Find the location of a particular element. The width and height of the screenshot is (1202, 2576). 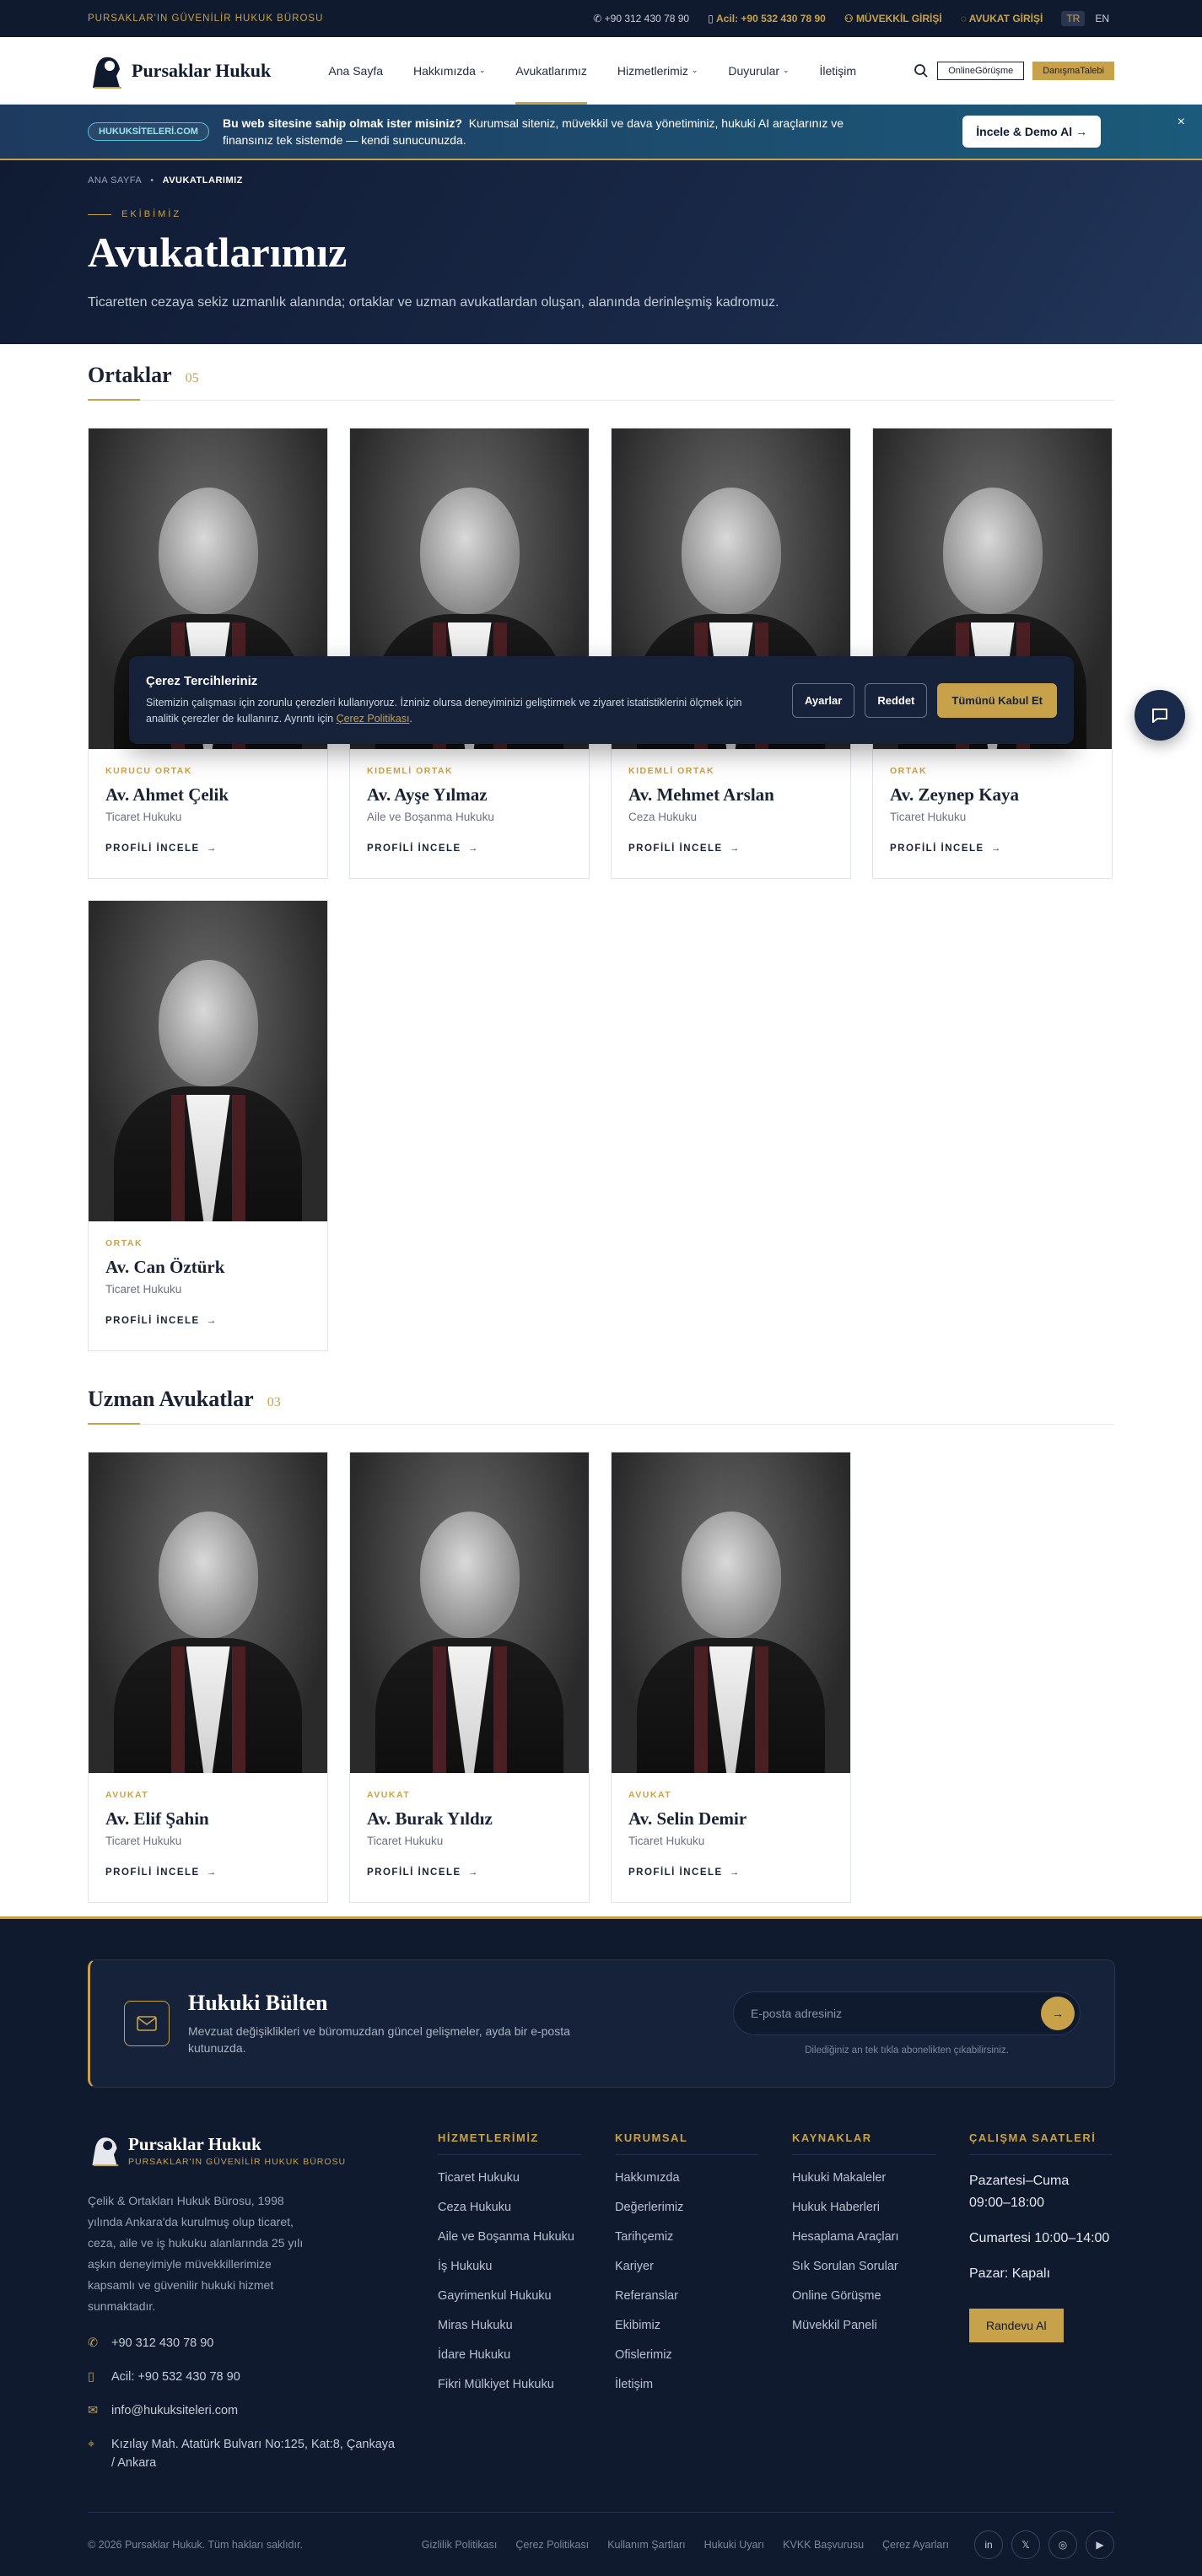

arrow-right-icon: → is located at coordinates (212, 848).